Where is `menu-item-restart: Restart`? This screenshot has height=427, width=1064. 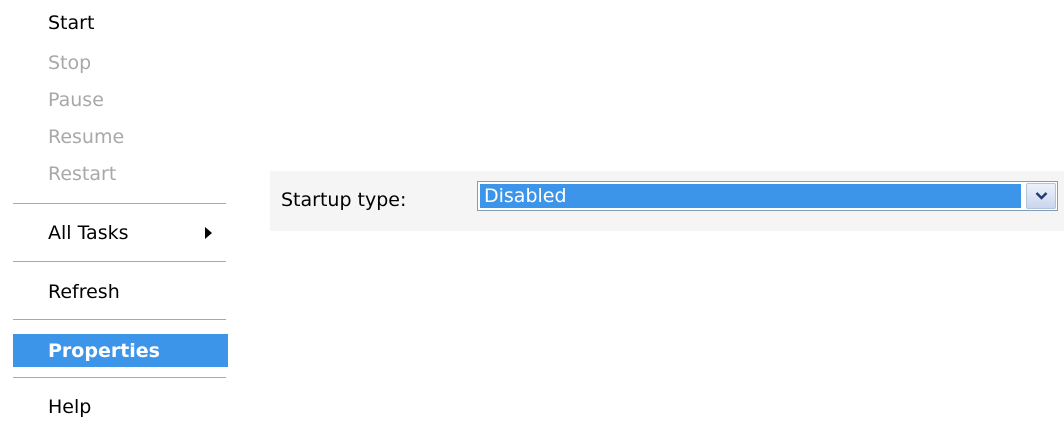
menu-item-restart: Restart is located at coordinates (82, 174).